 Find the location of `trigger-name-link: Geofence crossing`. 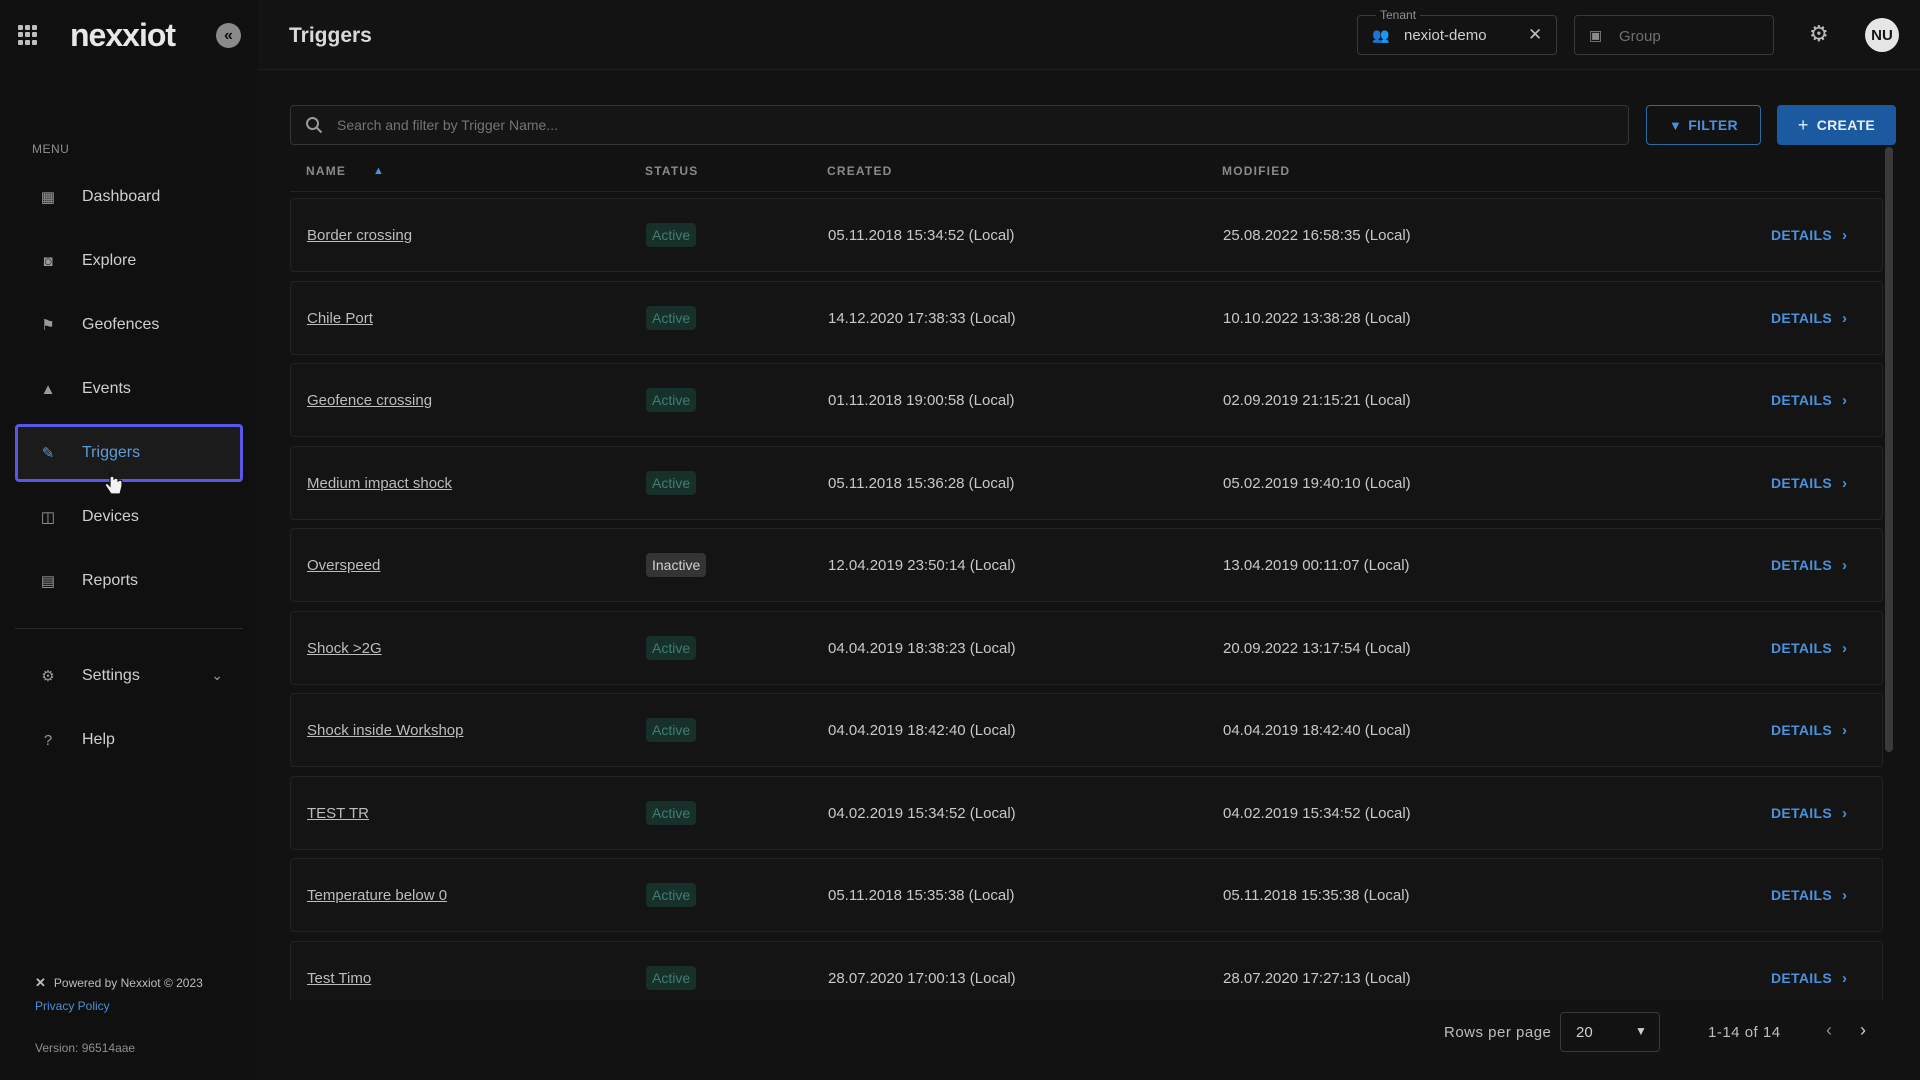

trigger-name-link: Geofence crossing is located at coordinates (369, 400).